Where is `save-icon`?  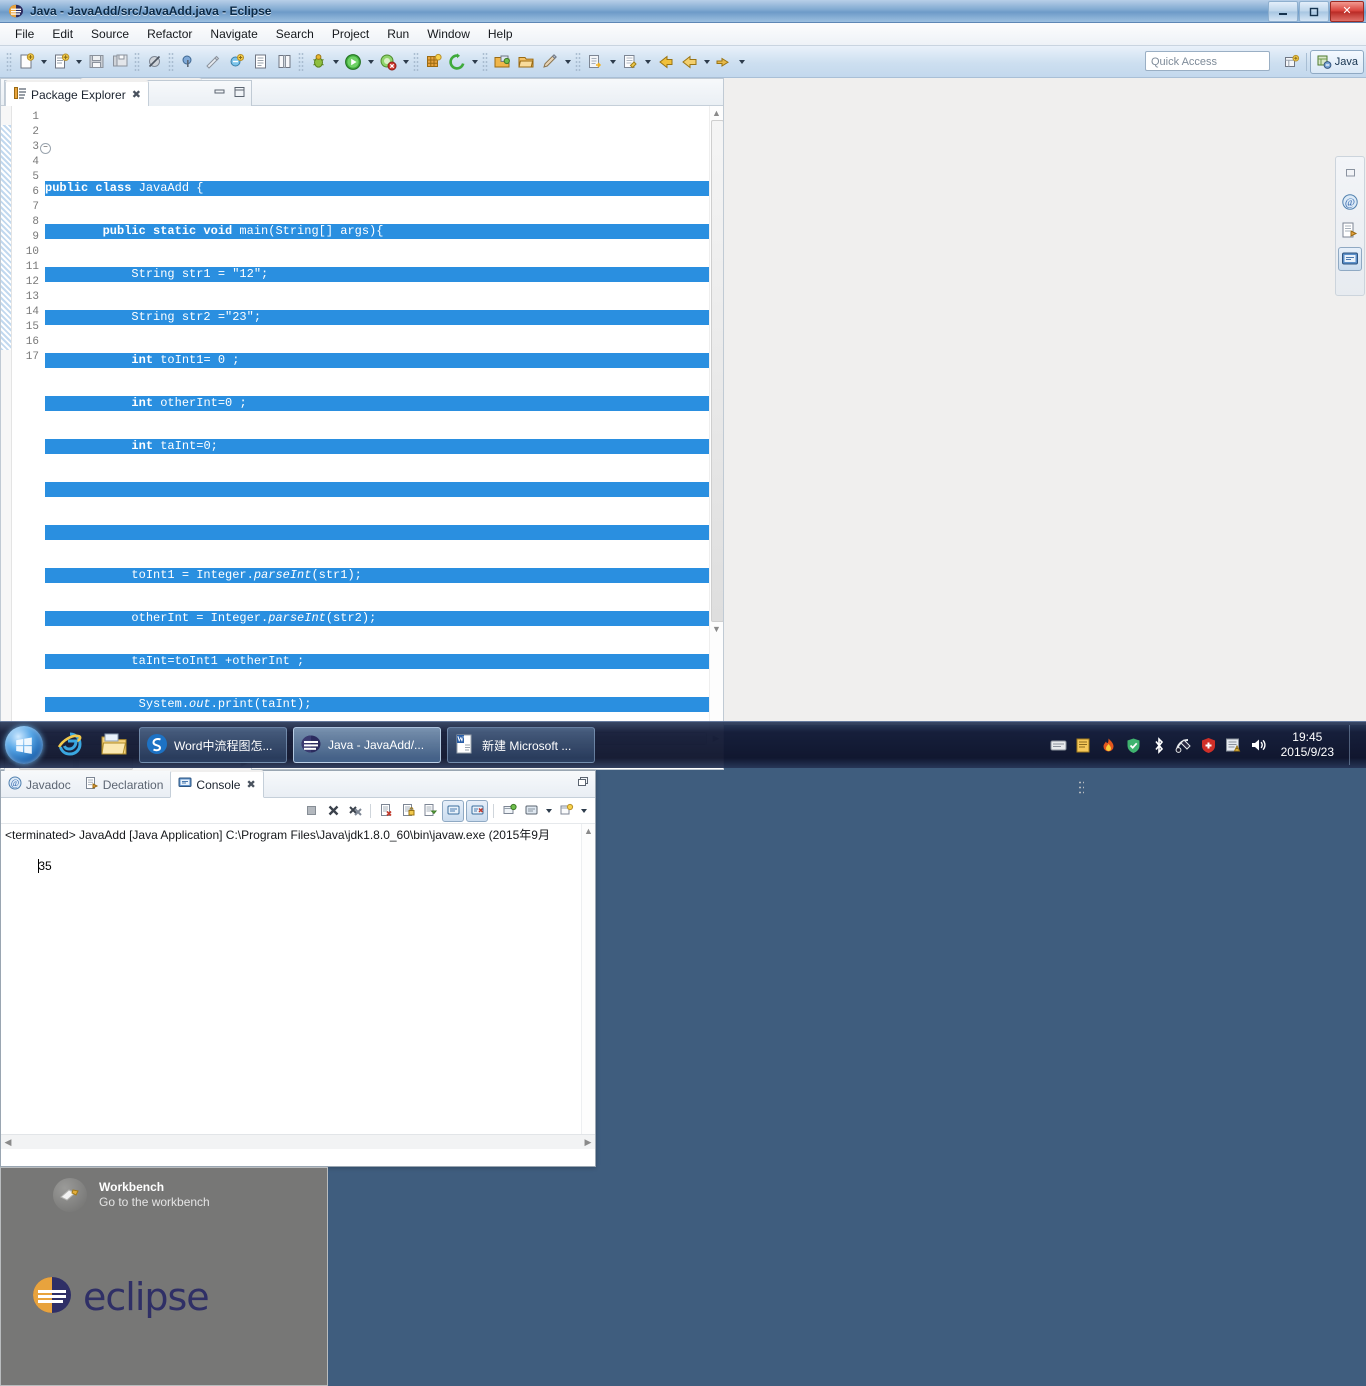 save-icon is located at coordinates (96, 62).